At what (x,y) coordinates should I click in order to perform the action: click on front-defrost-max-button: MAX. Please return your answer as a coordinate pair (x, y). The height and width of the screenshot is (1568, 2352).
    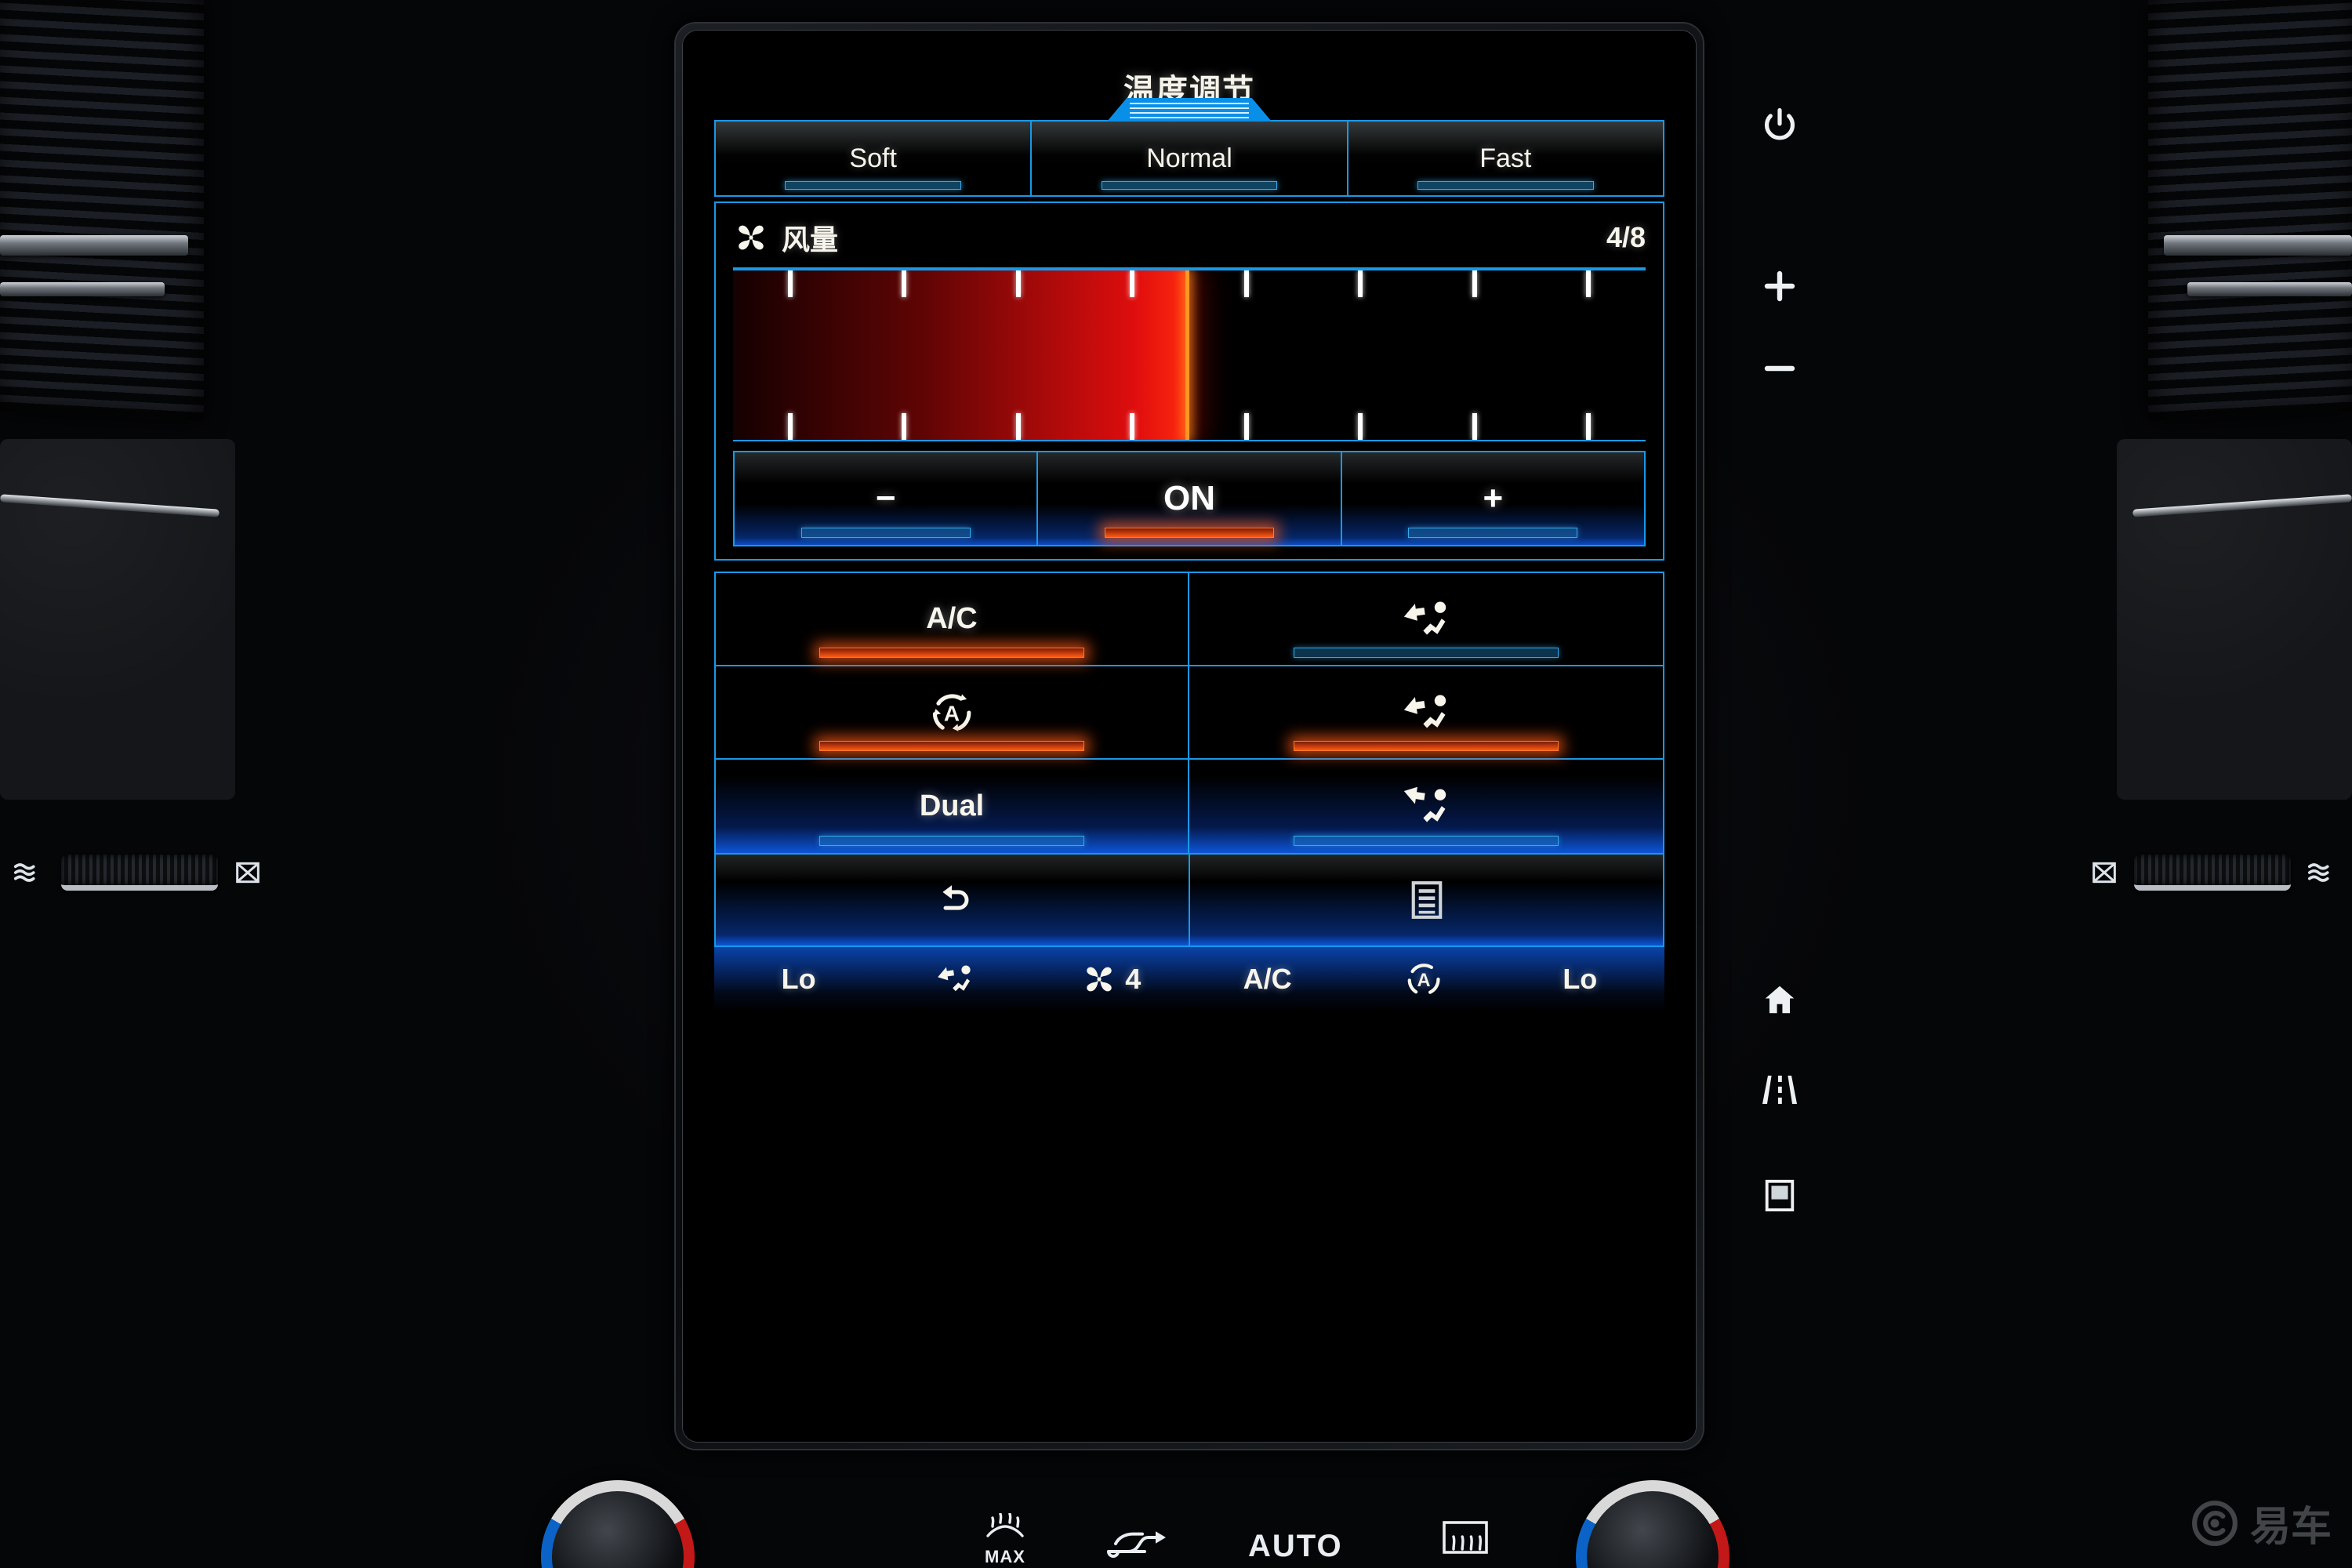
    Looking at the image, I should click on (1005, 1539).